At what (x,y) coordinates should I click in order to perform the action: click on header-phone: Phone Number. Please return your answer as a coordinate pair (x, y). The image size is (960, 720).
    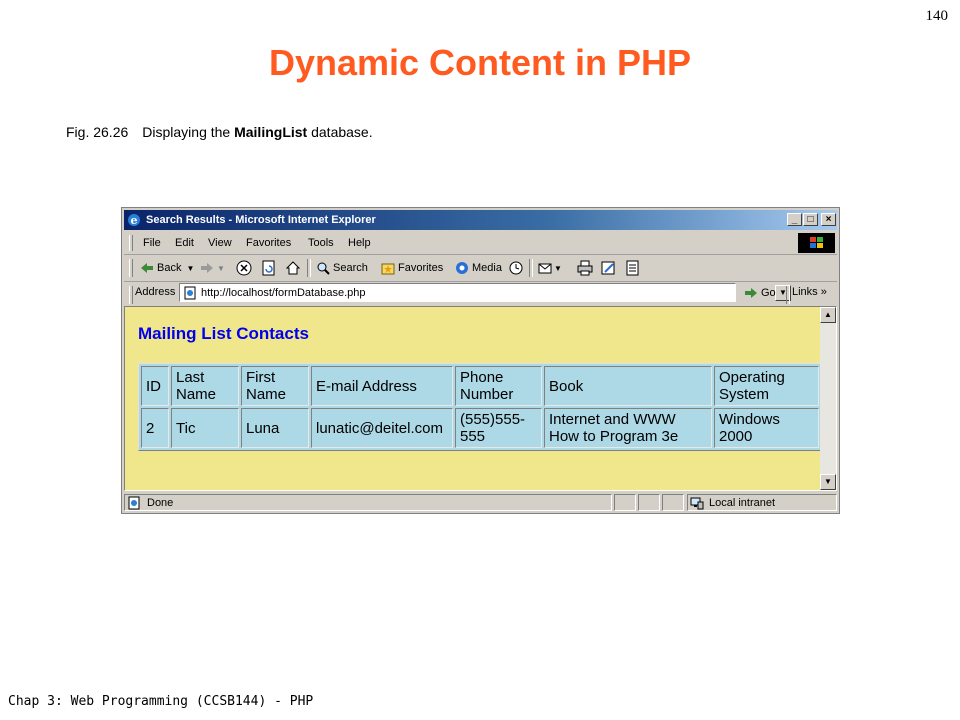
    Looking at the image, I should click on (498, 386).